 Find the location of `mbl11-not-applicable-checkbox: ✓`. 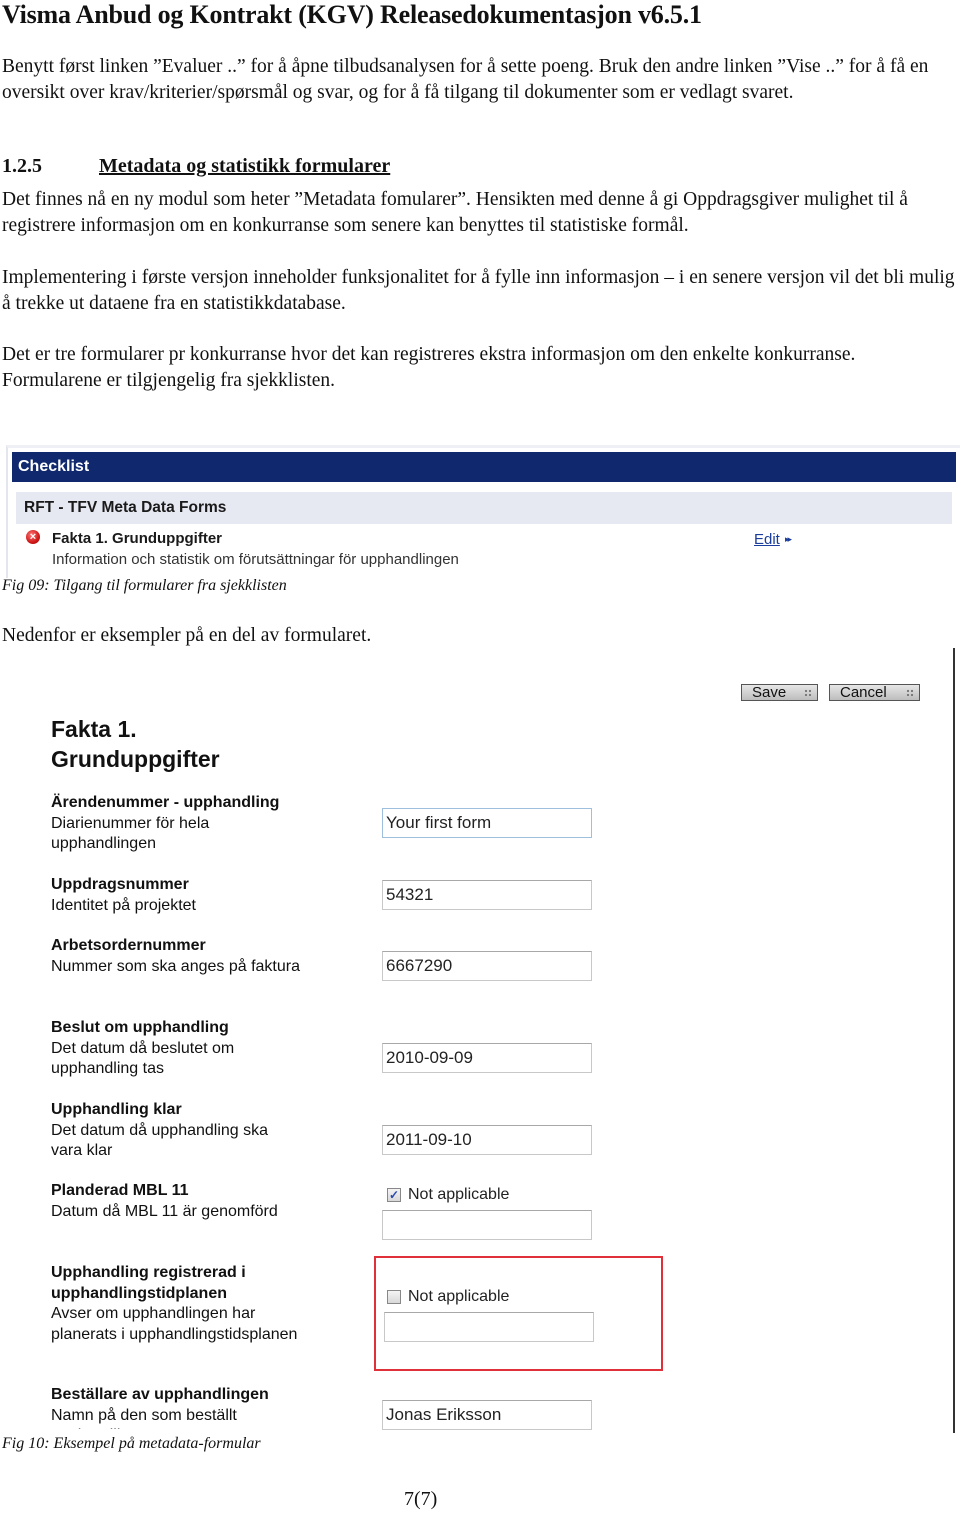

mbl11-not-applicable-checkbox: ✓ is located at coordinates (394, 1195).